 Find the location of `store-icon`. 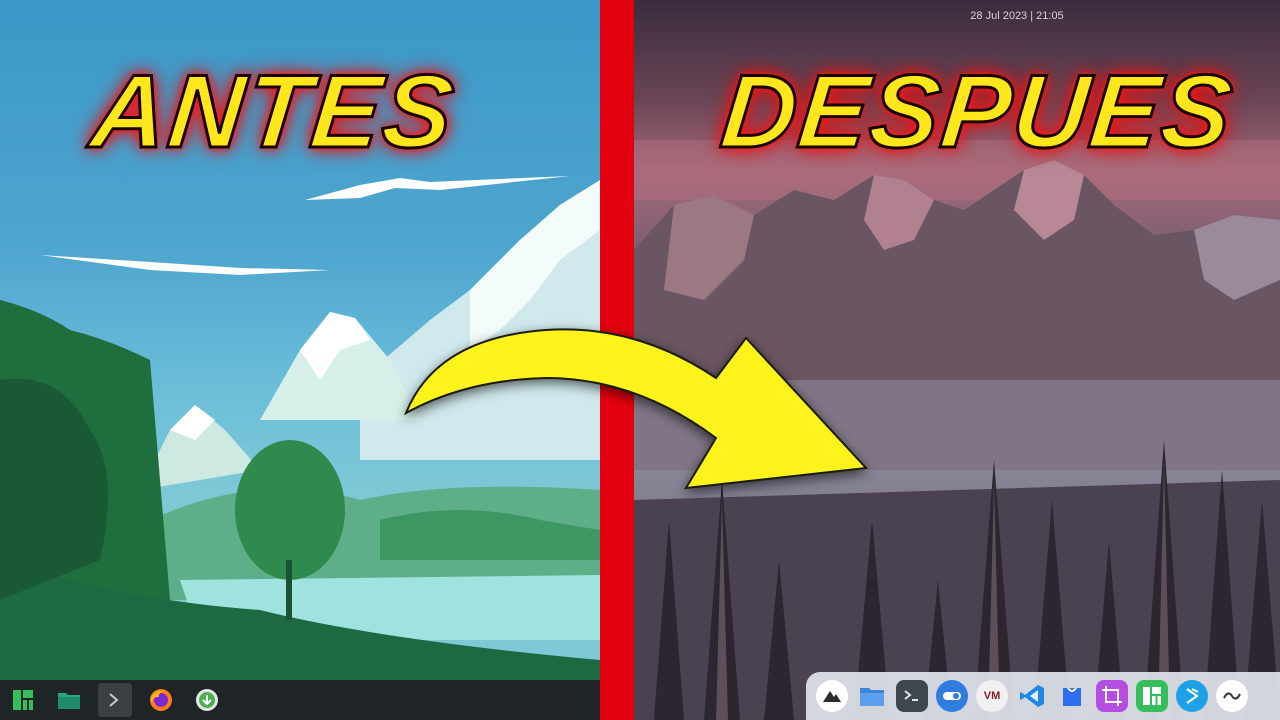

store-icon is located at coordinates (1072, 696).